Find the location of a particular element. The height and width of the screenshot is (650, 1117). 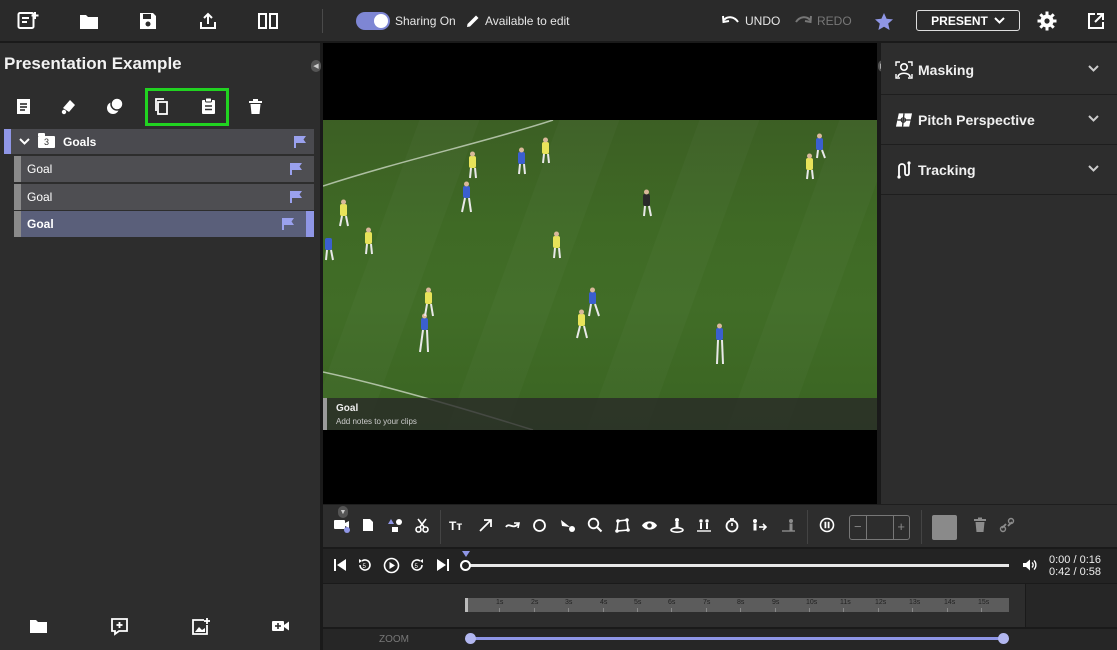

magnifier-tool-icon is located at coordinates (595, 525).